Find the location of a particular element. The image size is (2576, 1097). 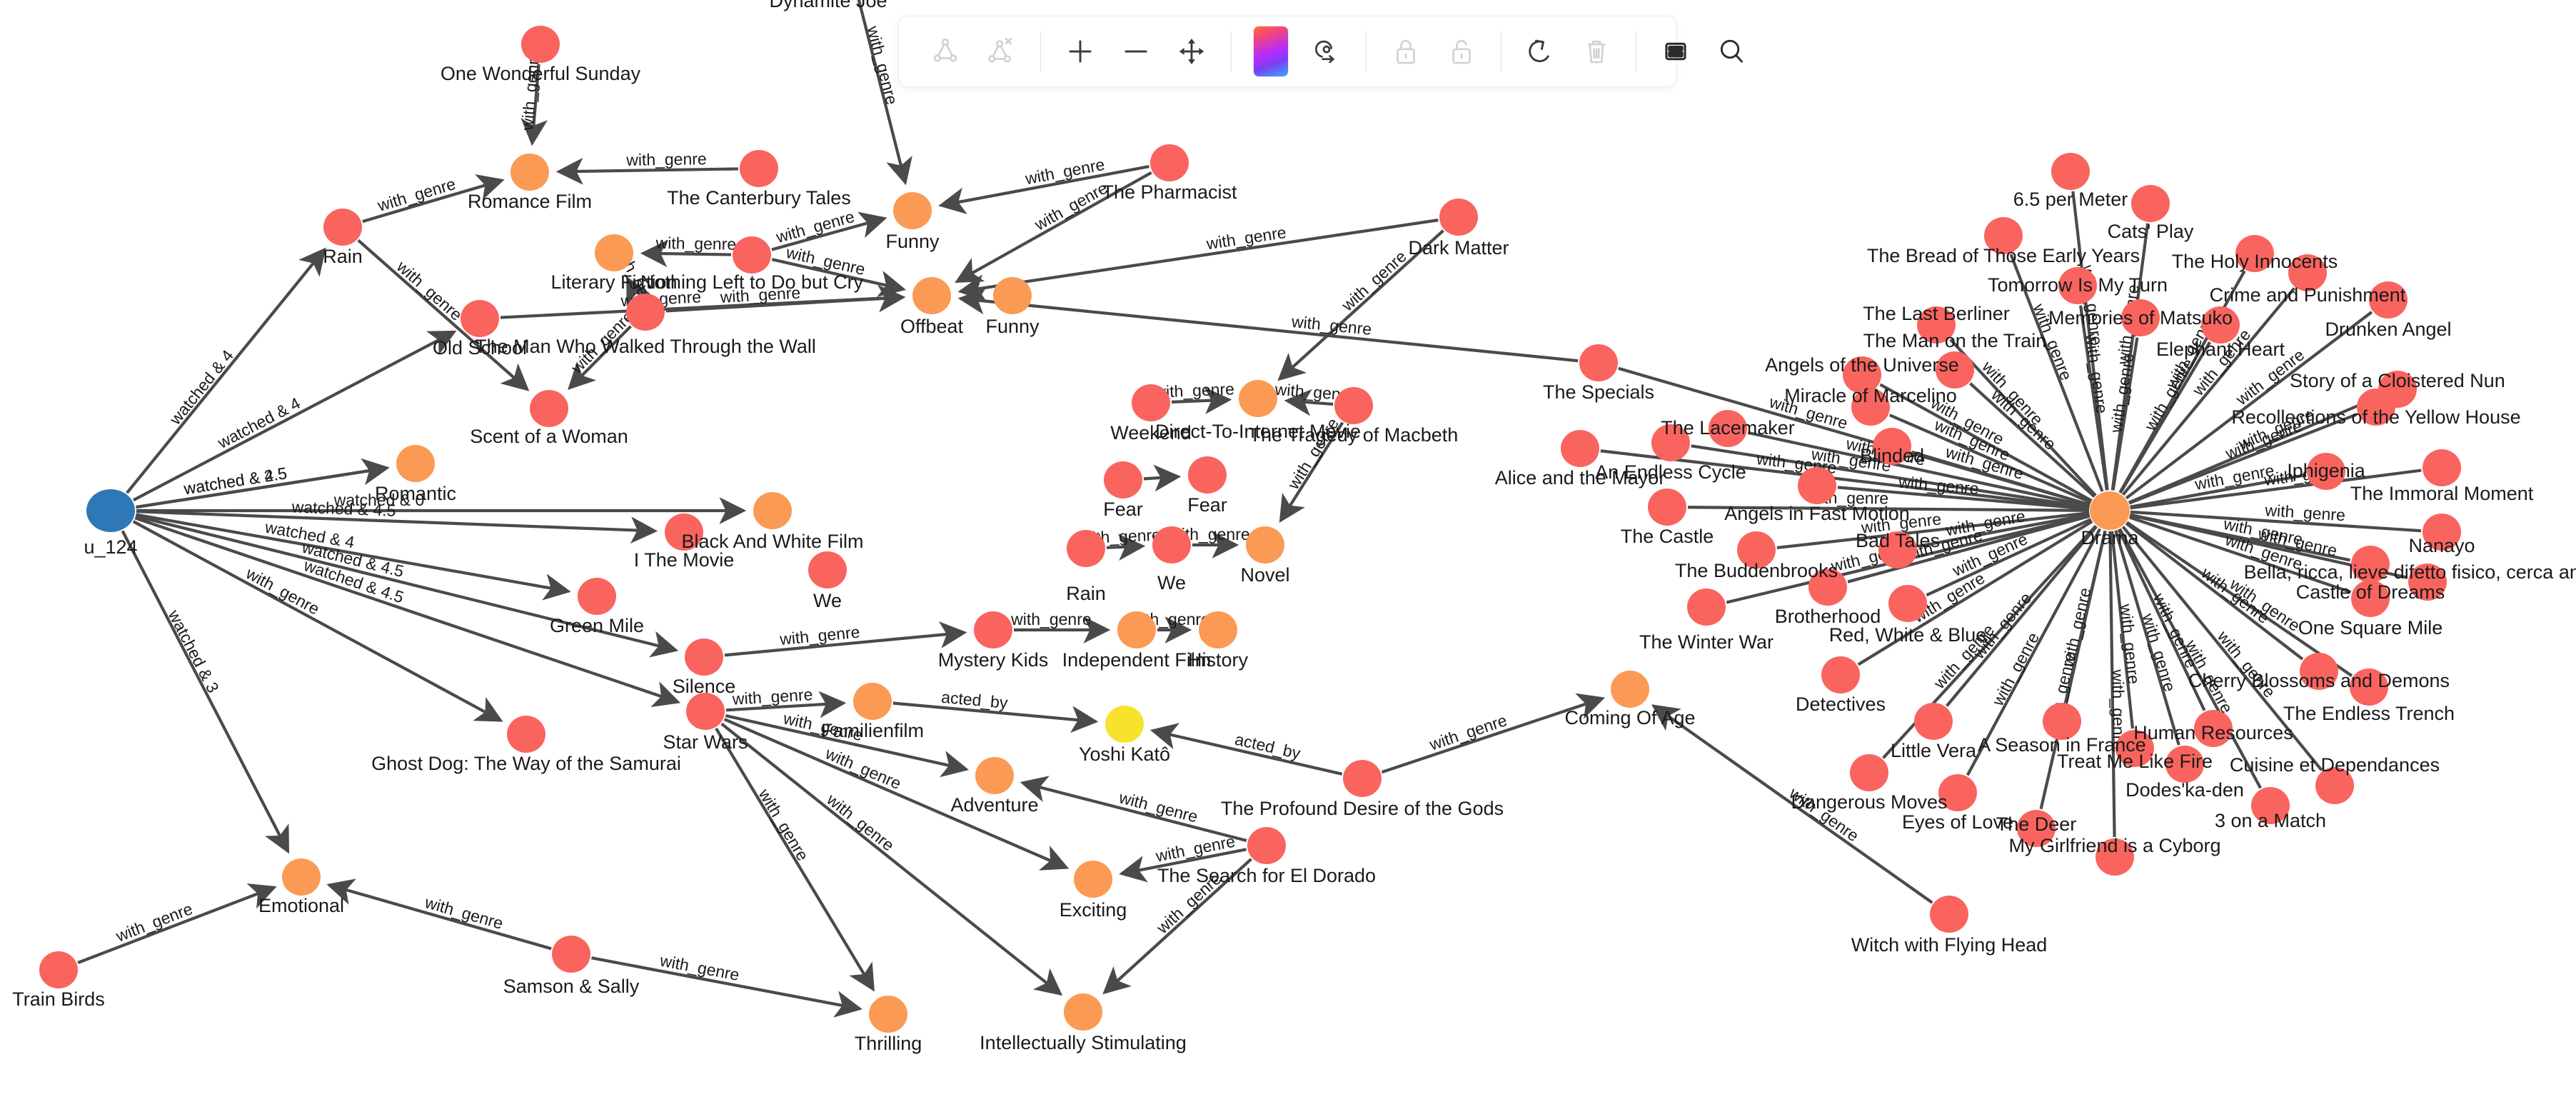

layout-icon is located at coordinates (1326, 51).